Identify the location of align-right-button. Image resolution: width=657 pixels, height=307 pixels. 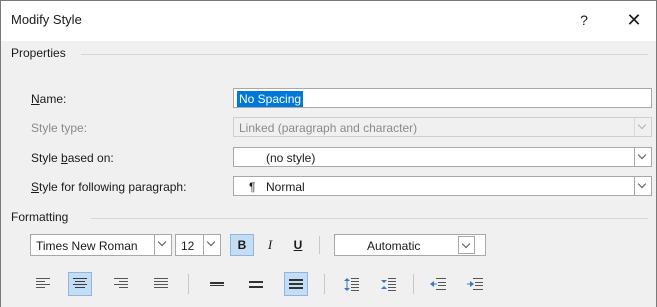
(121, 284).